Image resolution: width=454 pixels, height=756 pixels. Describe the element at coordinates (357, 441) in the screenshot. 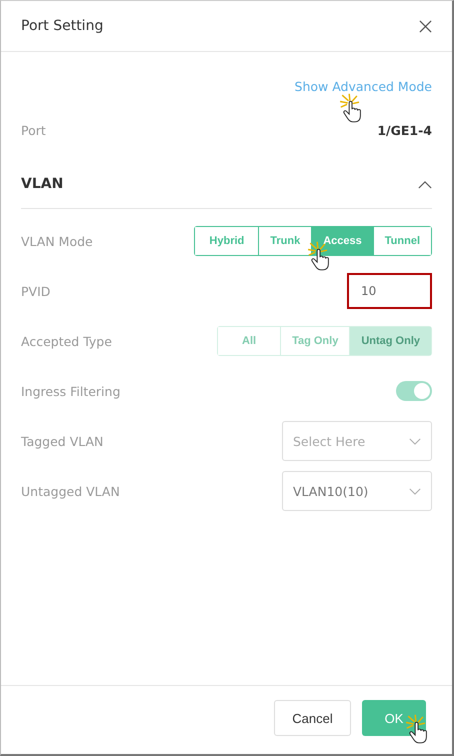

I see `select-field: Select Here` at that location.